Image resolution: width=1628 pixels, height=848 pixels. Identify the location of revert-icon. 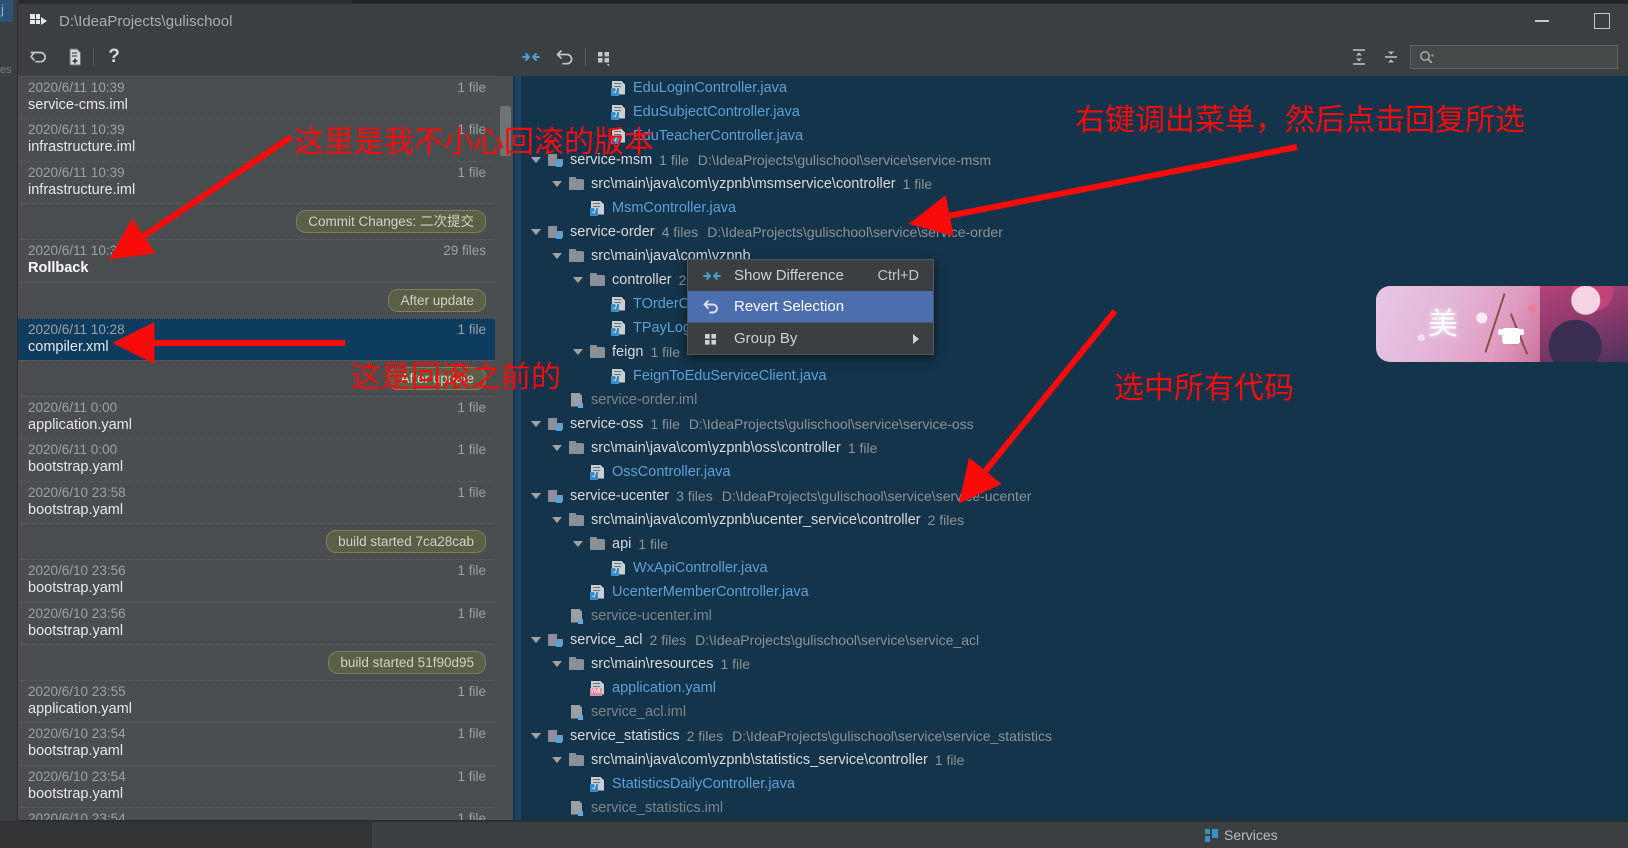
(39, 57).